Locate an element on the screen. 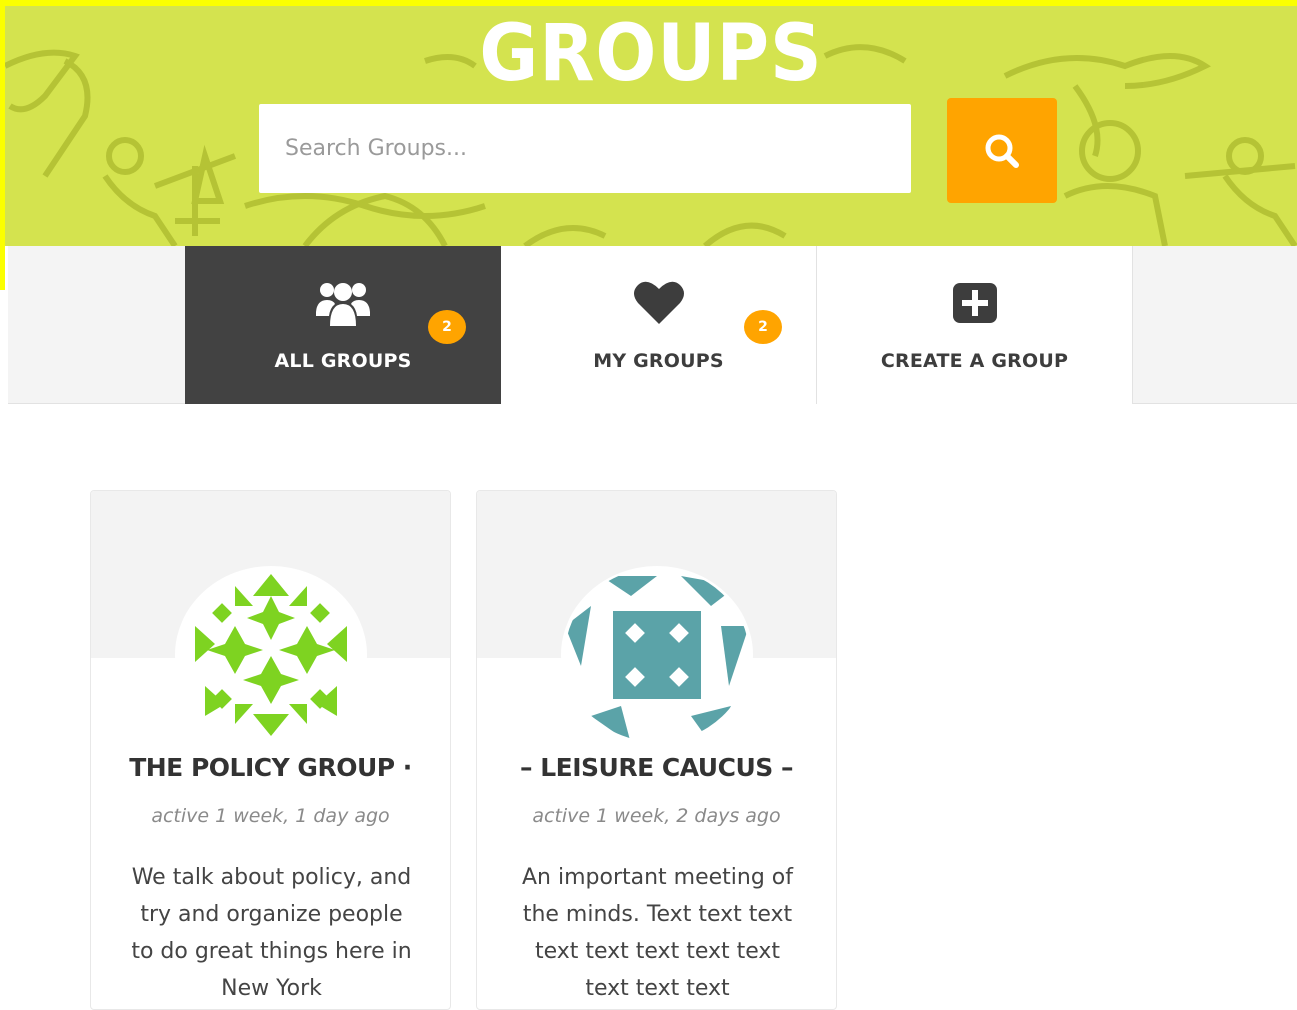 The height and width of the screenshot is (1010, 1297). plus-square-icon is located at coordinates (974, 303).